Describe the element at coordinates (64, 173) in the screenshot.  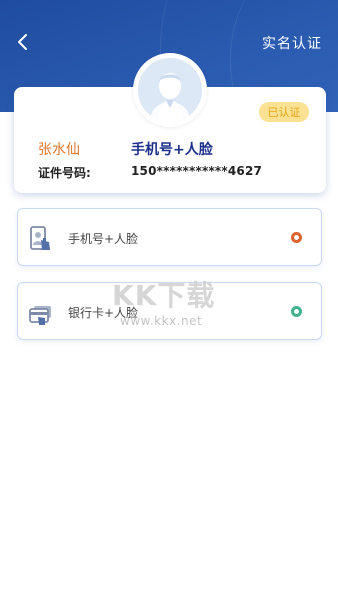
I see `id-number-label: 证件号码:` at that location.